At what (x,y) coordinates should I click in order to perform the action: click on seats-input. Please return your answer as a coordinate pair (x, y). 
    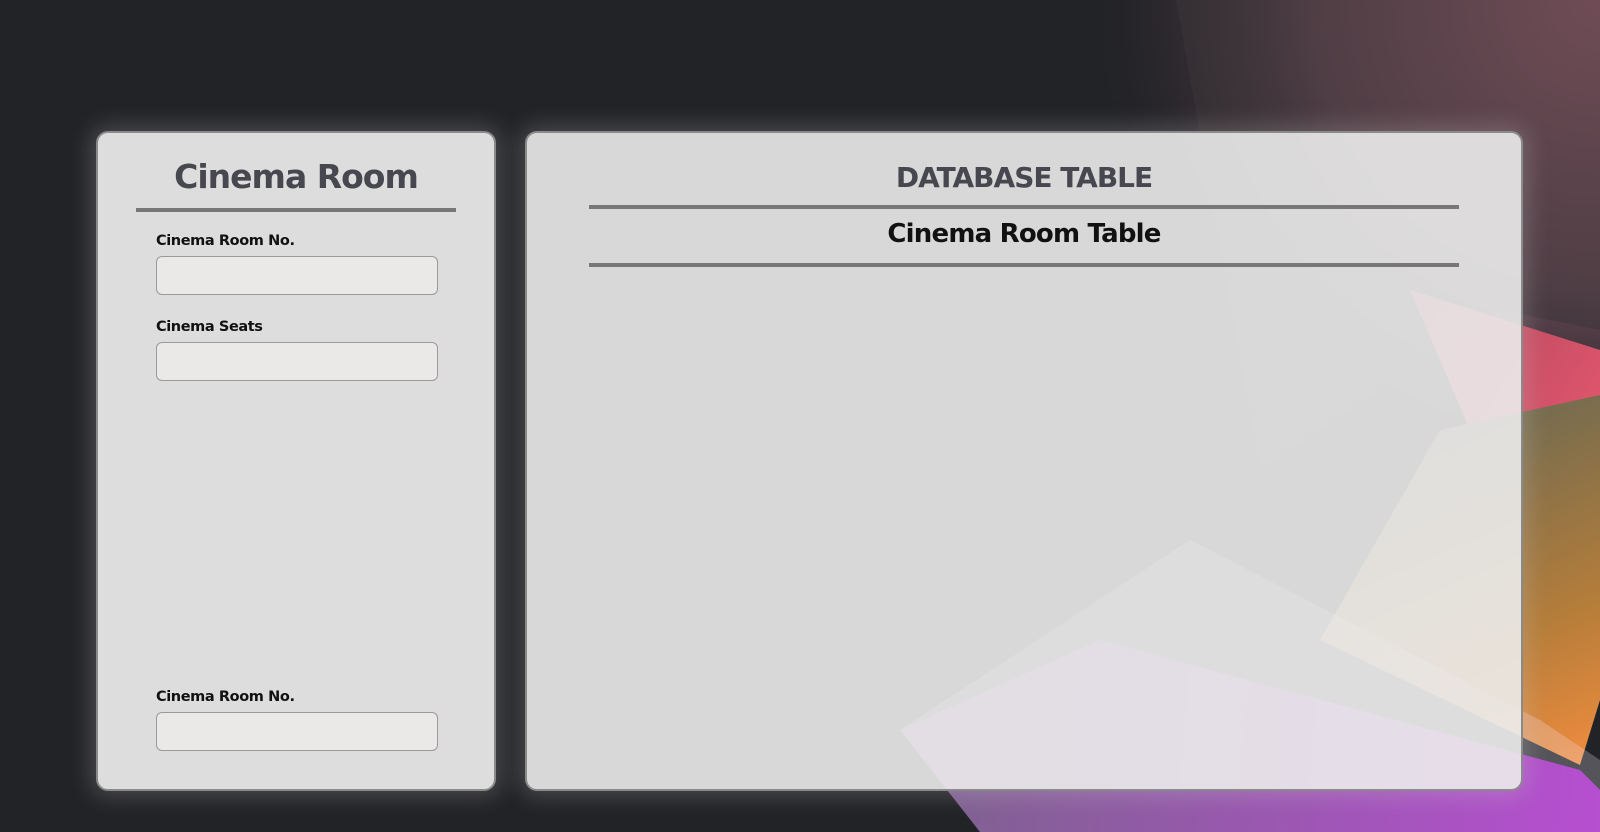
    Looking at the image, I should click on (297, 361).